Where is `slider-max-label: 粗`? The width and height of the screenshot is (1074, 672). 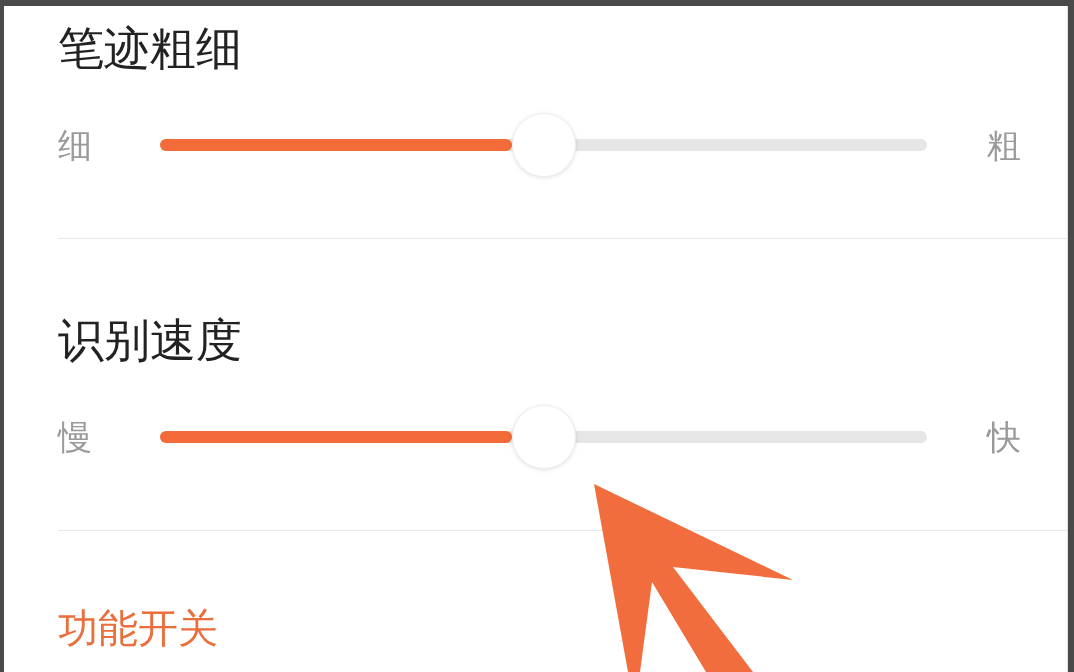 slider-max-label: 粗 is located at coordinates (1004, 145).